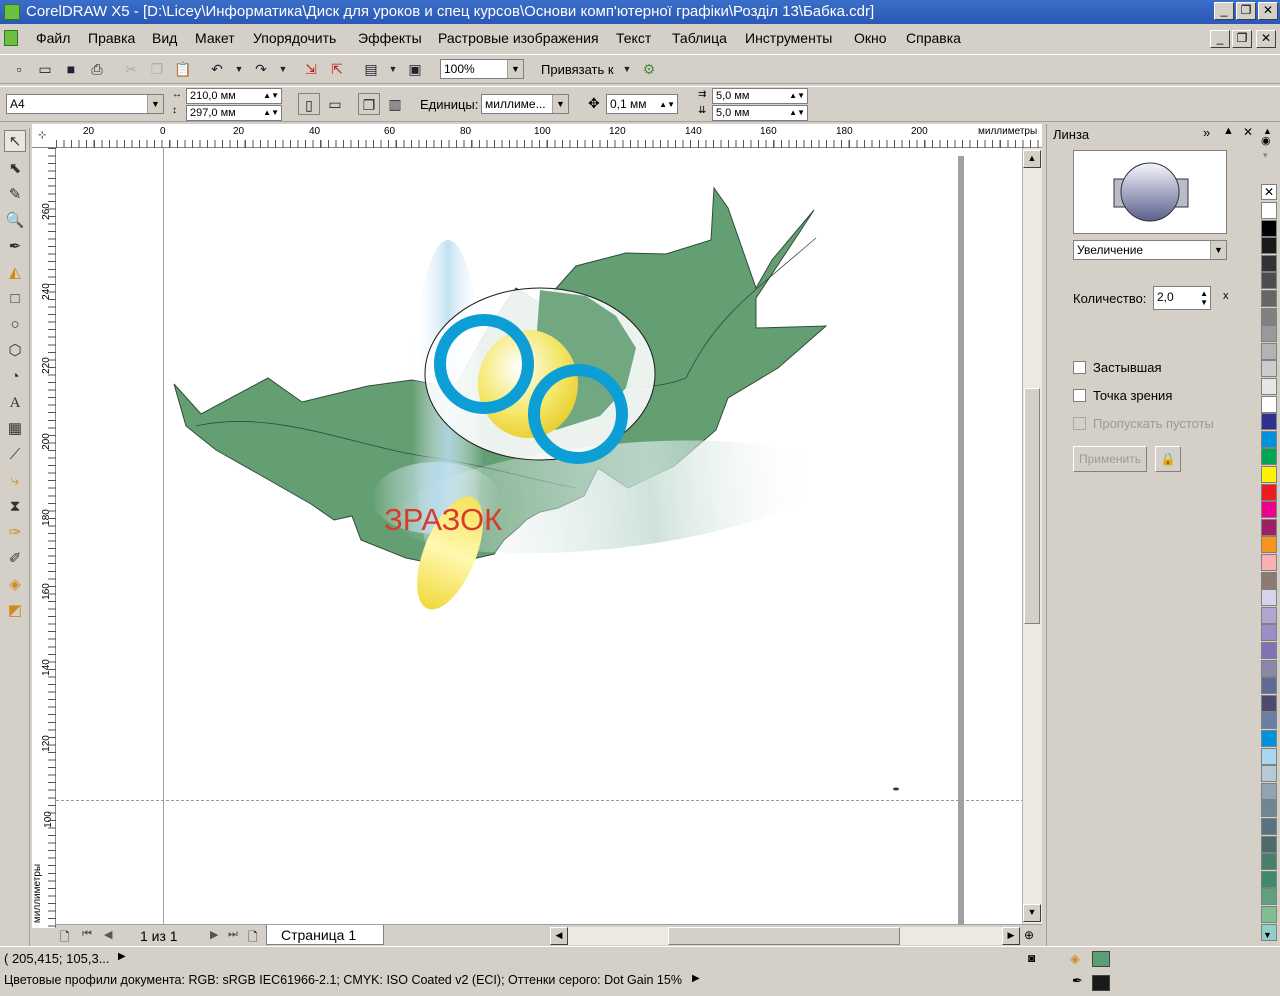 This screenshot has height=996, width=1280. What do you see at coordinates (71, 69) in the screenshot?
I see `save-icon: ■` at bounding box center [71, 69].